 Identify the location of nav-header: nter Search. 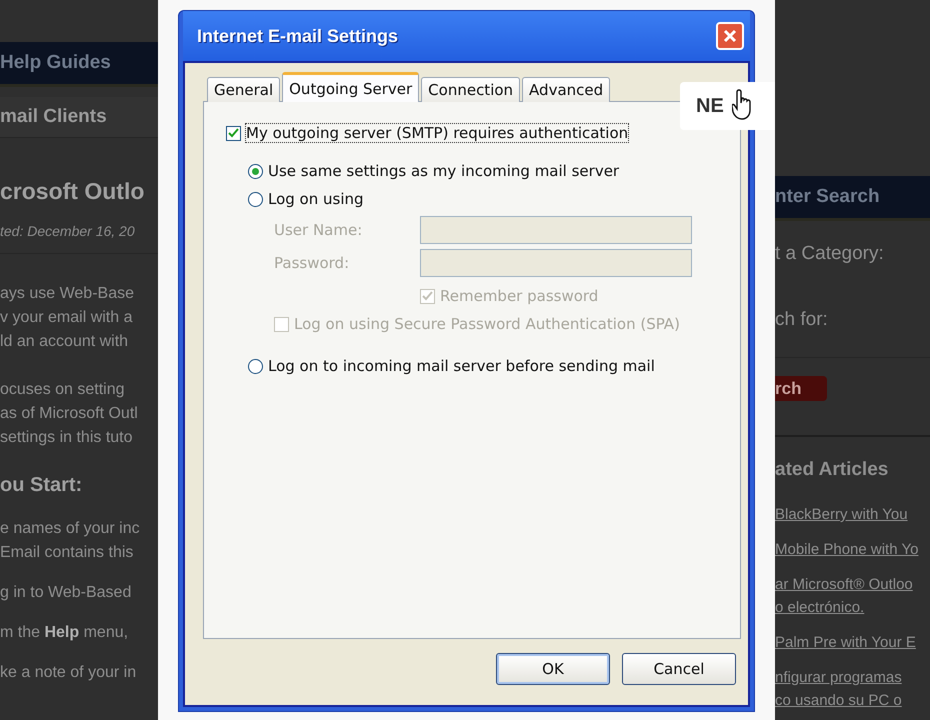
(852, 198).